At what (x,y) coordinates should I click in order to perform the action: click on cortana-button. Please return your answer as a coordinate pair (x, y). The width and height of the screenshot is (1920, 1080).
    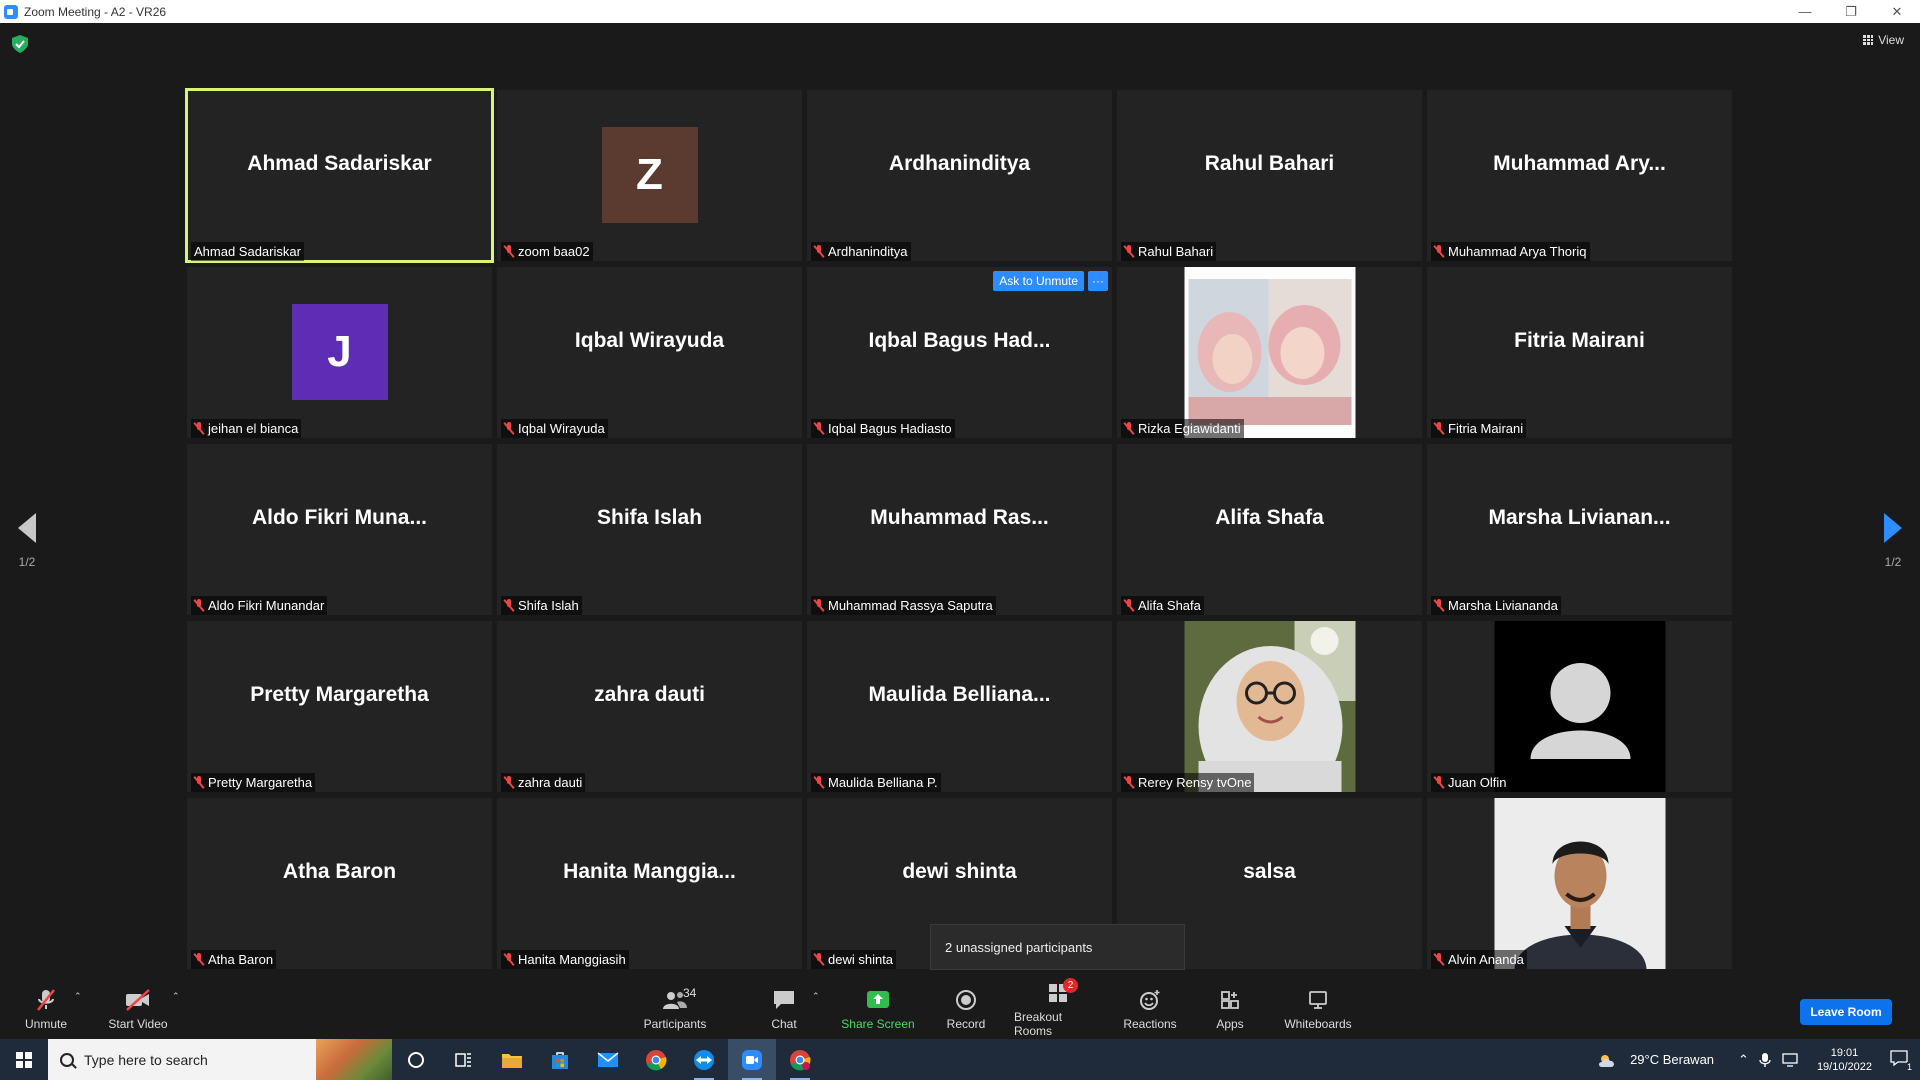
    Looking at the image, I should click on (416, 1059).